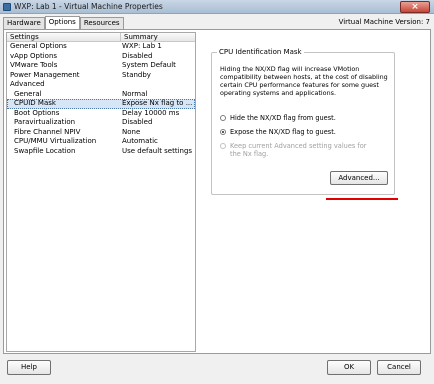 This screenshot has width=434, height=384. I want to click on setting-summary: Delay 10000 ms, so click(151, 112).